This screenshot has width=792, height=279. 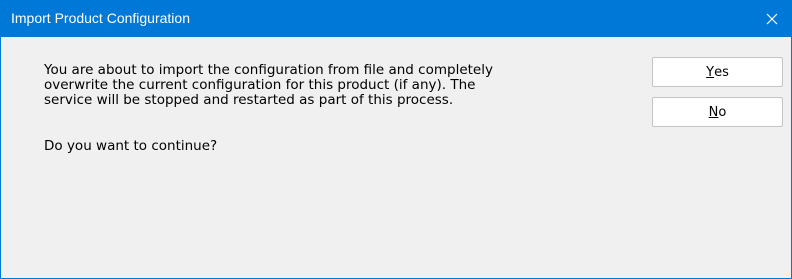 What do you see at coordinates (710, 72) in the screenshot?
I see `yes-button-mnemonic: Y` at bounding box center [710, 72].